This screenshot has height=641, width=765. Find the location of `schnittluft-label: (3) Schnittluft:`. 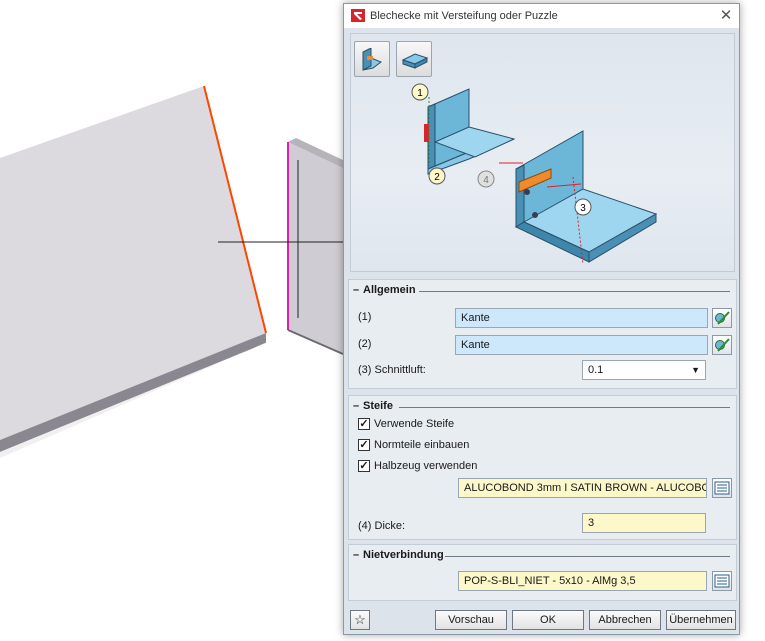

schnittluft-label: (3) Schnittluft: is located at coordinates (392, 370).